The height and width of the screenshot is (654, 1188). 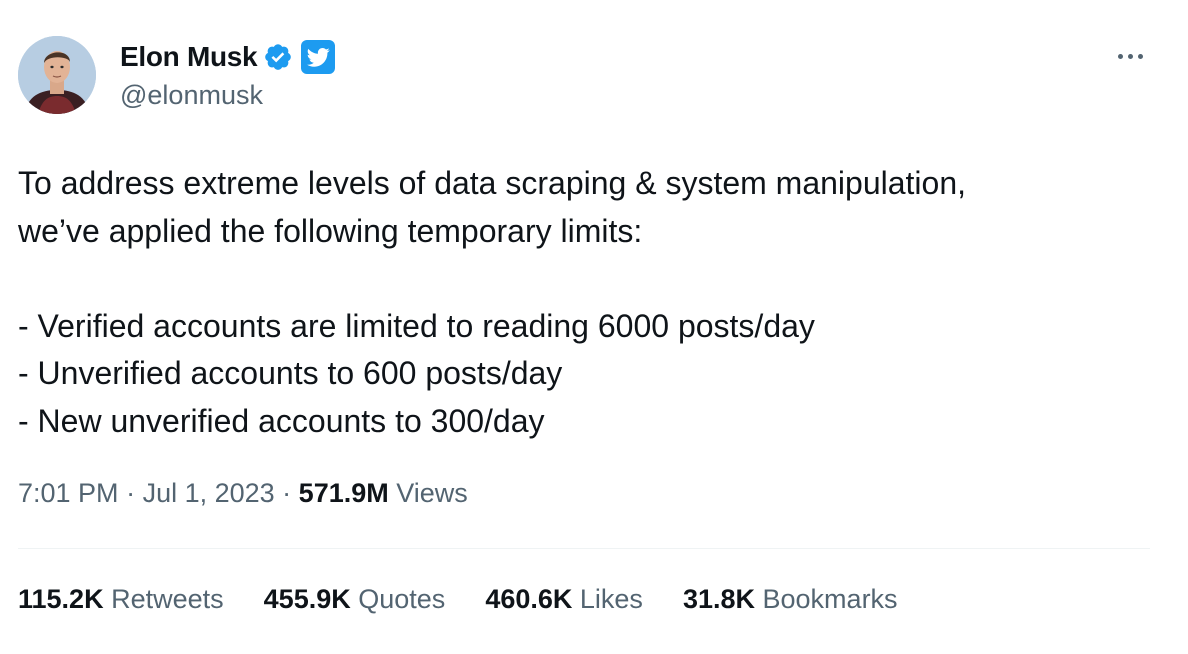 What do you see at coordinates (344, 493) in the screenshot?
I see `views-count: 571.9M` at bounding box center [344, 493].